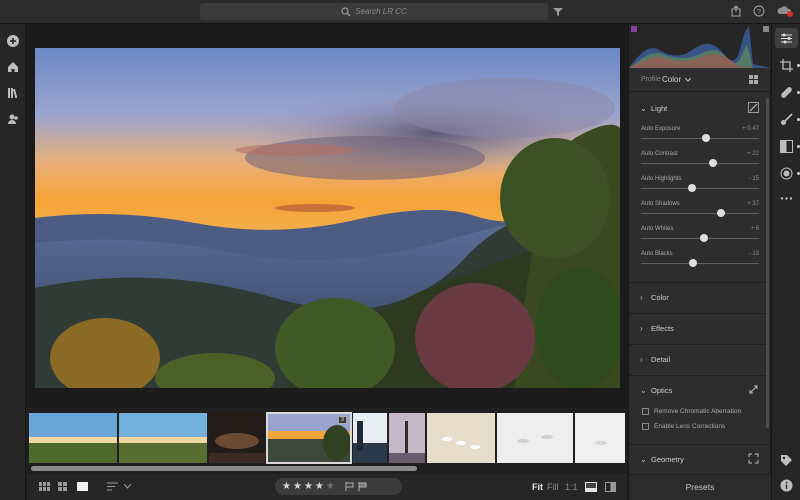 This screenshot has height=500, width=800. I want to click on slider-row: Auto Blacks - 13, so click(700, 263).